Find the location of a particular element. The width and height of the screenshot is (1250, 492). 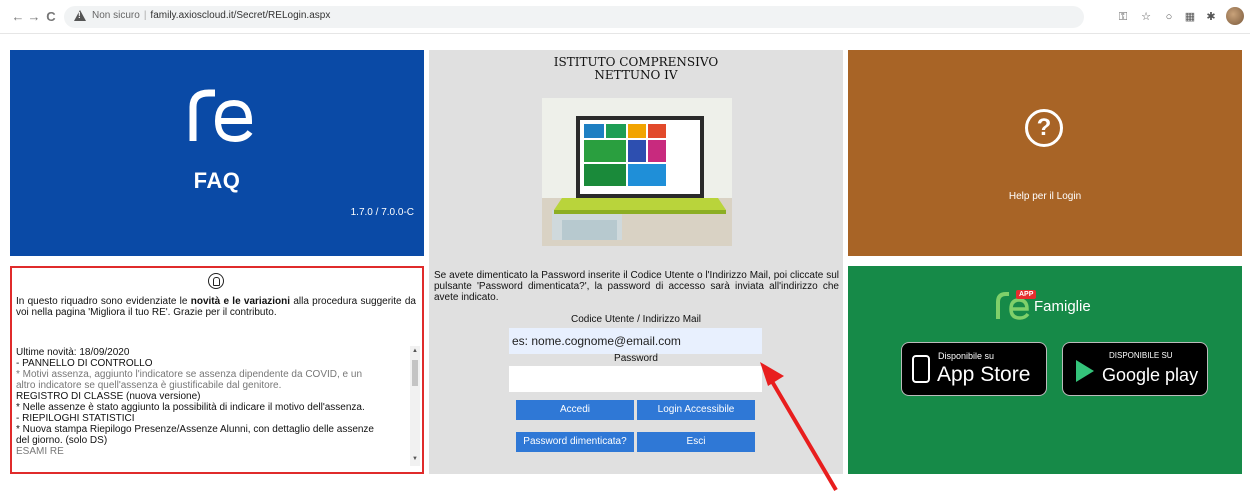

re-logo-icon is located at coordinates (221, 116).